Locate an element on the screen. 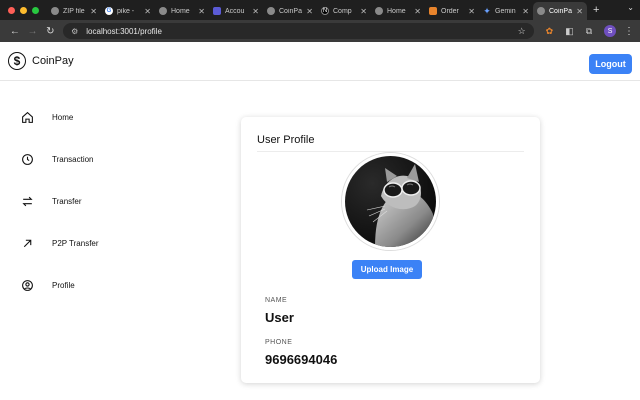 This screenshot has width=640, height=400. logout-button: Logout is located at coordinates (610, 64).